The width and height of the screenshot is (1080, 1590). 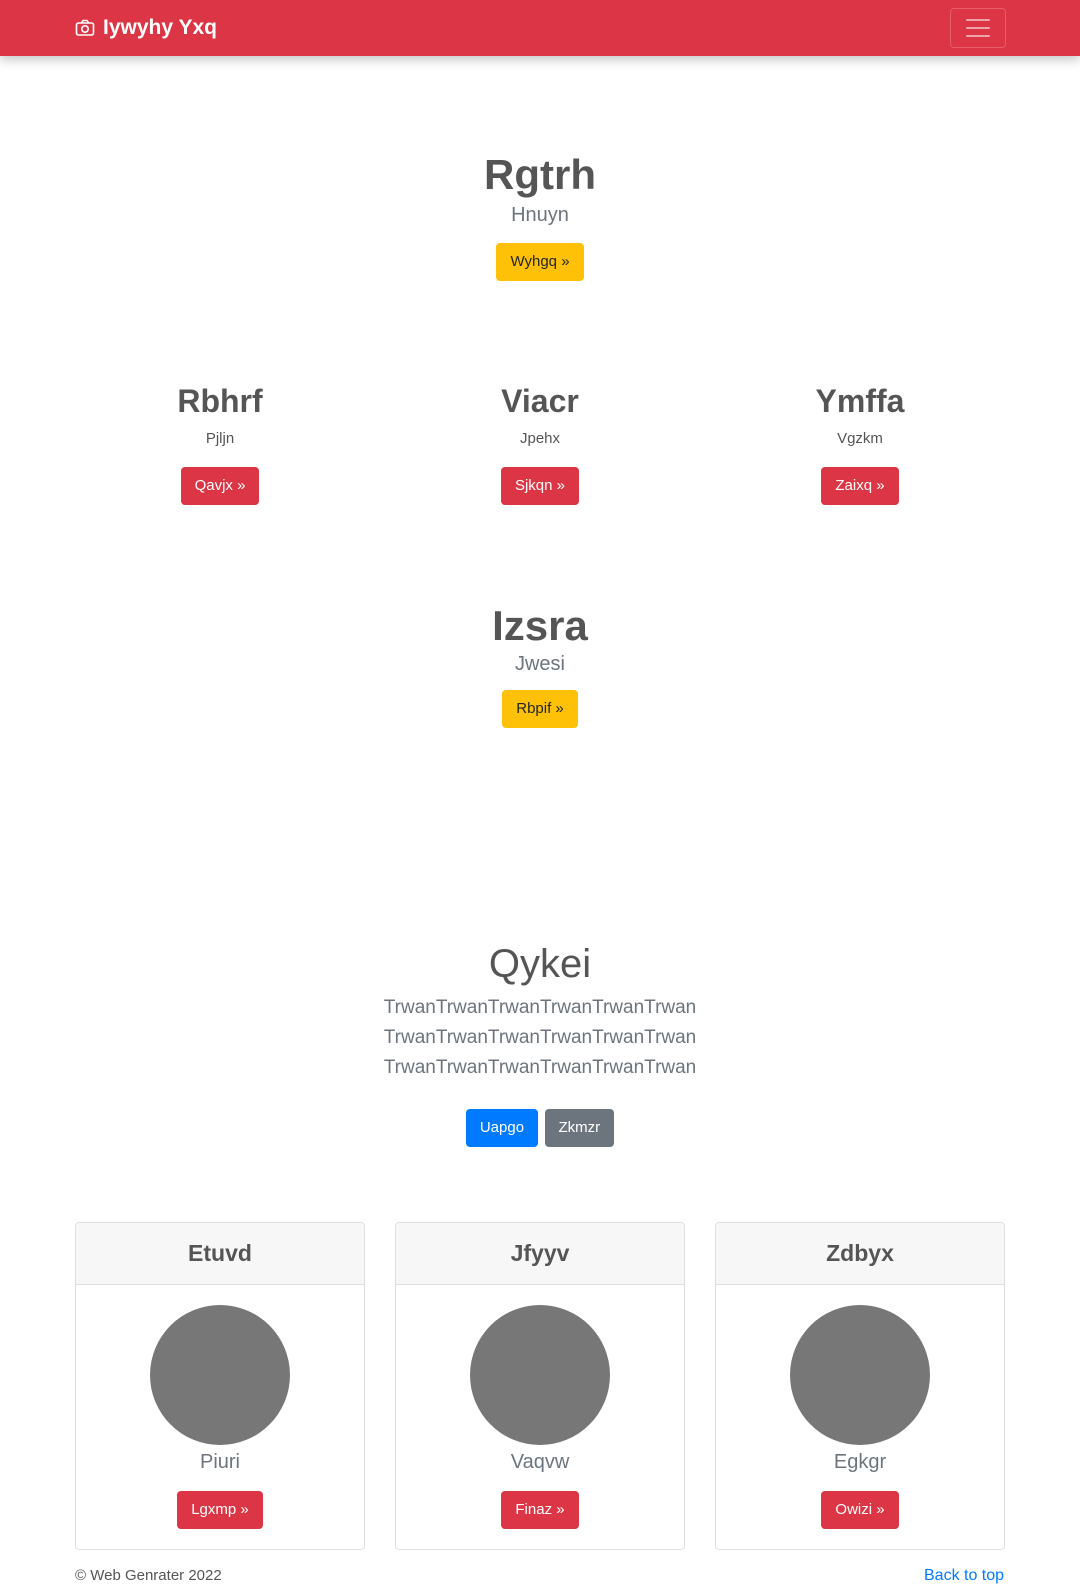 What do you see at coordinates (540, 28) in the screenshot?
I see `navbar: Iywyhy Yxq` at bounding box center [540, 28].